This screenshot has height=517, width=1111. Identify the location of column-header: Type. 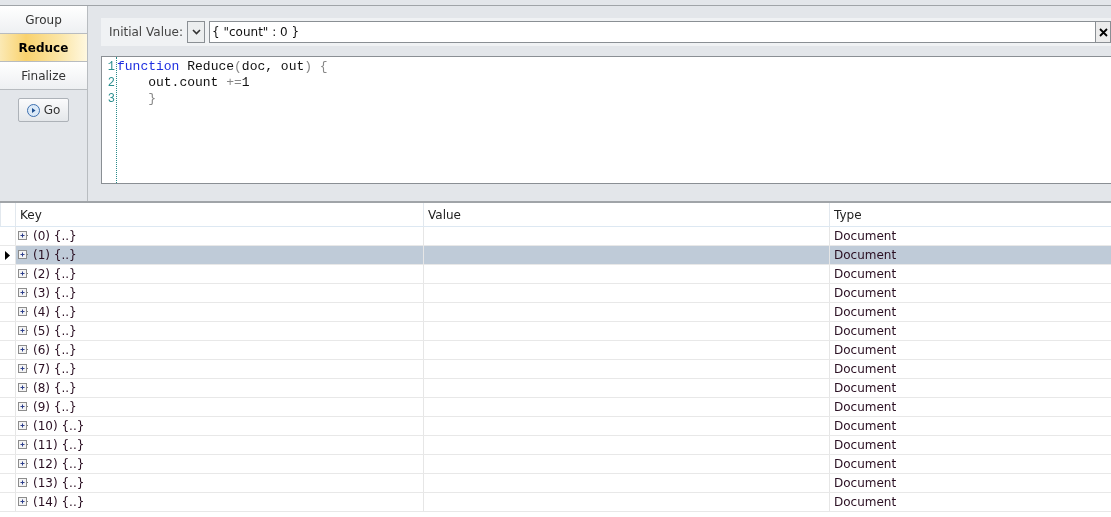
(970, 214).